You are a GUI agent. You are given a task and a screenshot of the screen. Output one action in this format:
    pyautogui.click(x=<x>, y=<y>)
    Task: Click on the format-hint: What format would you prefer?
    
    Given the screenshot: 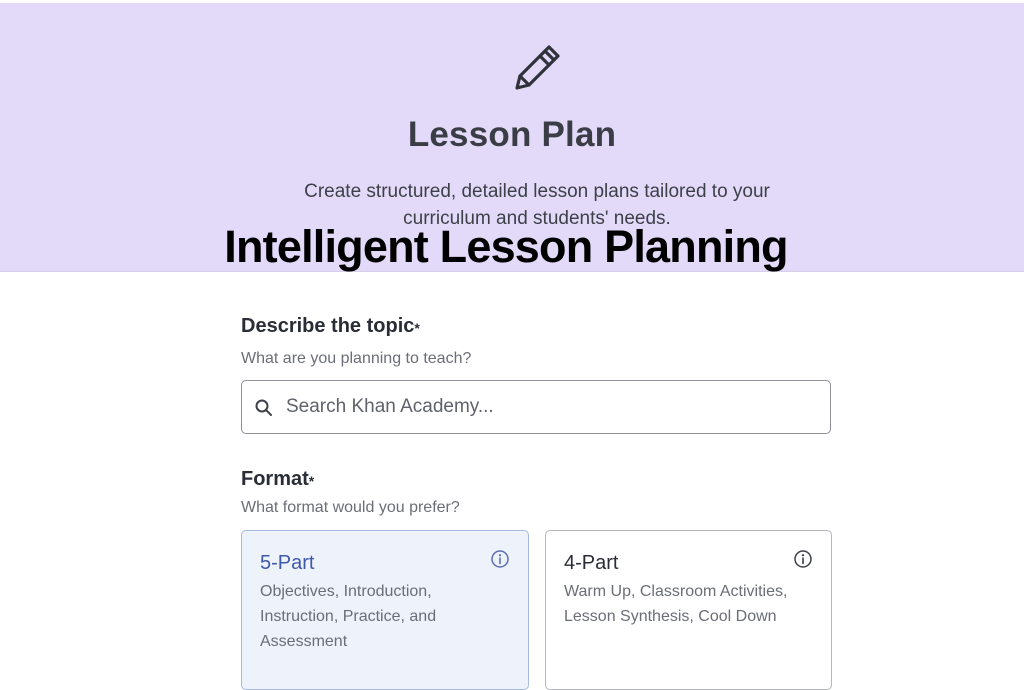 What is the action you would take?
    pyautogui.click(x=350, y=507)
    